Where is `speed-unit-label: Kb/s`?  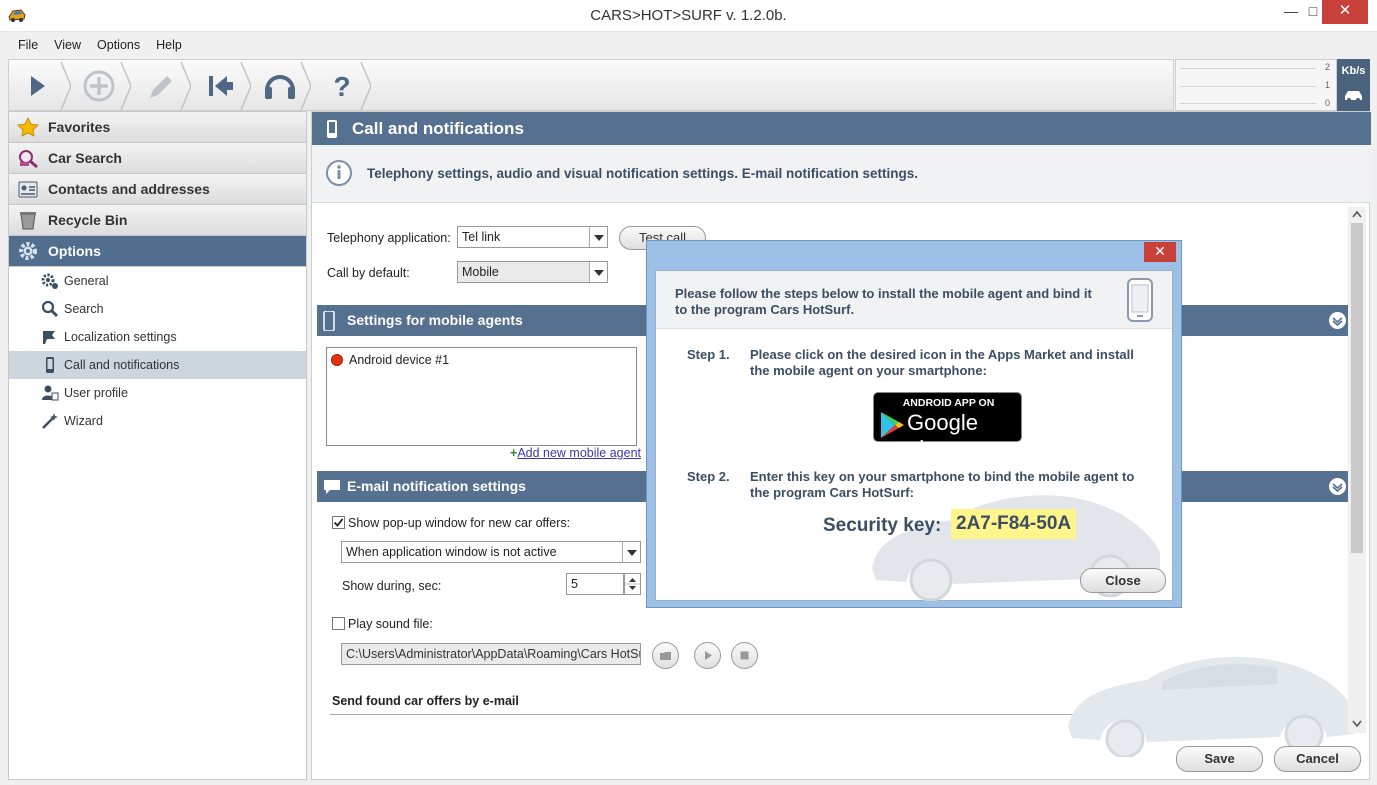
speed-unit-label: Kb/s is located at coordinates (1353, 71).